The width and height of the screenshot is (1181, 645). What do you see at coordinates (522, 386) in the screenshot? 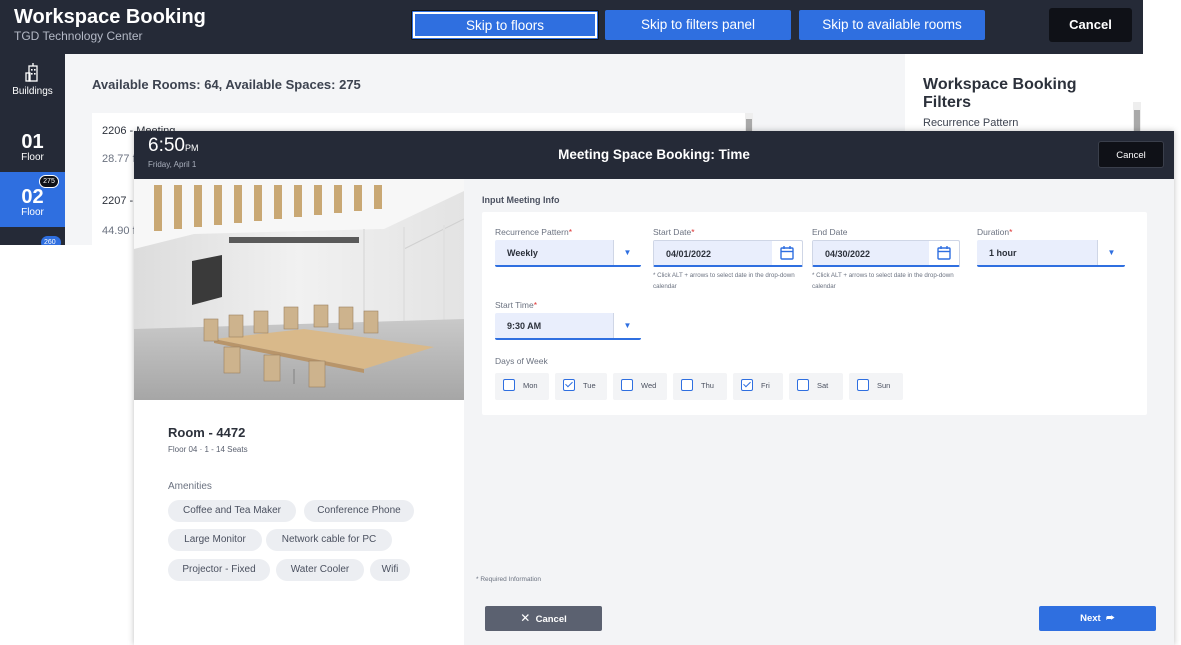
I see `day-checkbox-mon: Mon` at bounding box center [522, 386].